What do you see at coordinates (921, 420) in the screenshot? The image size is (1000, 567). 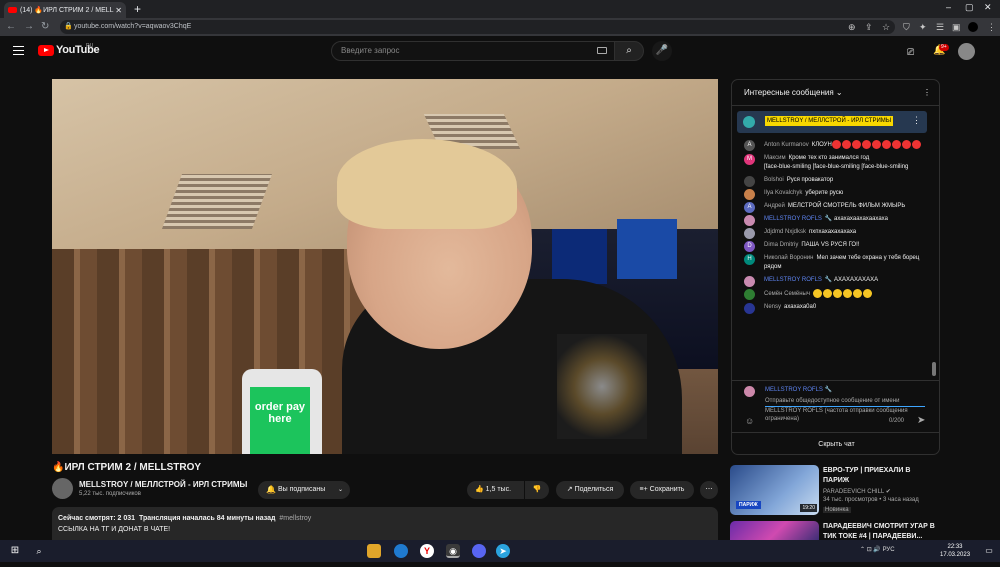 I see `send-icon: ➤` at bounding box center [921, 420].